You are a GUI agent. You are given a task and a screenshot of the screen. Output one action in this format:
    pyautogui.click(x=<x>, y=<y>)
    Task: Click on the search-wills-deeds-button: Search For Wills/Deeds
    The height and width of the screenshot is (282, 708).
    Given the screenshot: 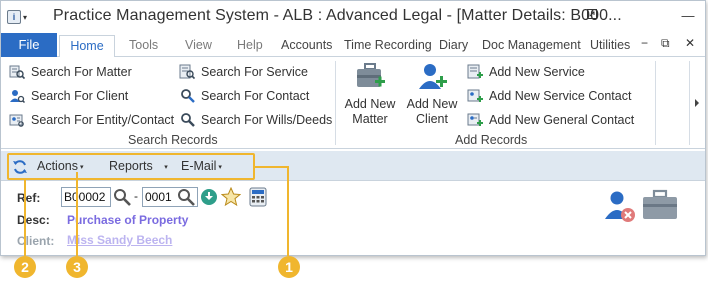 What is the action you would take?
    pyautogui.click(x=255, y=120)
    